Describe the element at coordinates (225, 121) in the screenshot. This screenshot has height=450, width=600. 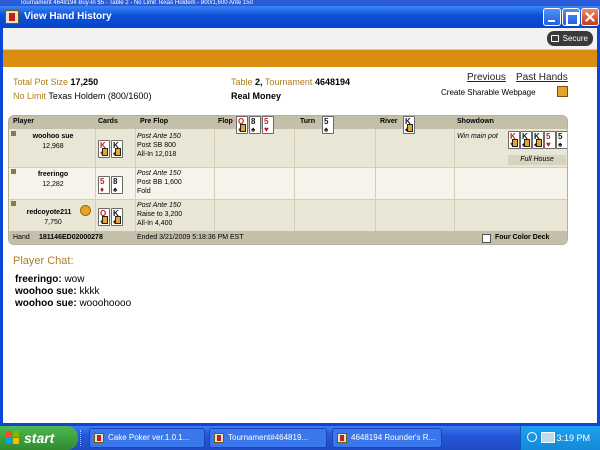
I see `col-flop: Flop` at that location.